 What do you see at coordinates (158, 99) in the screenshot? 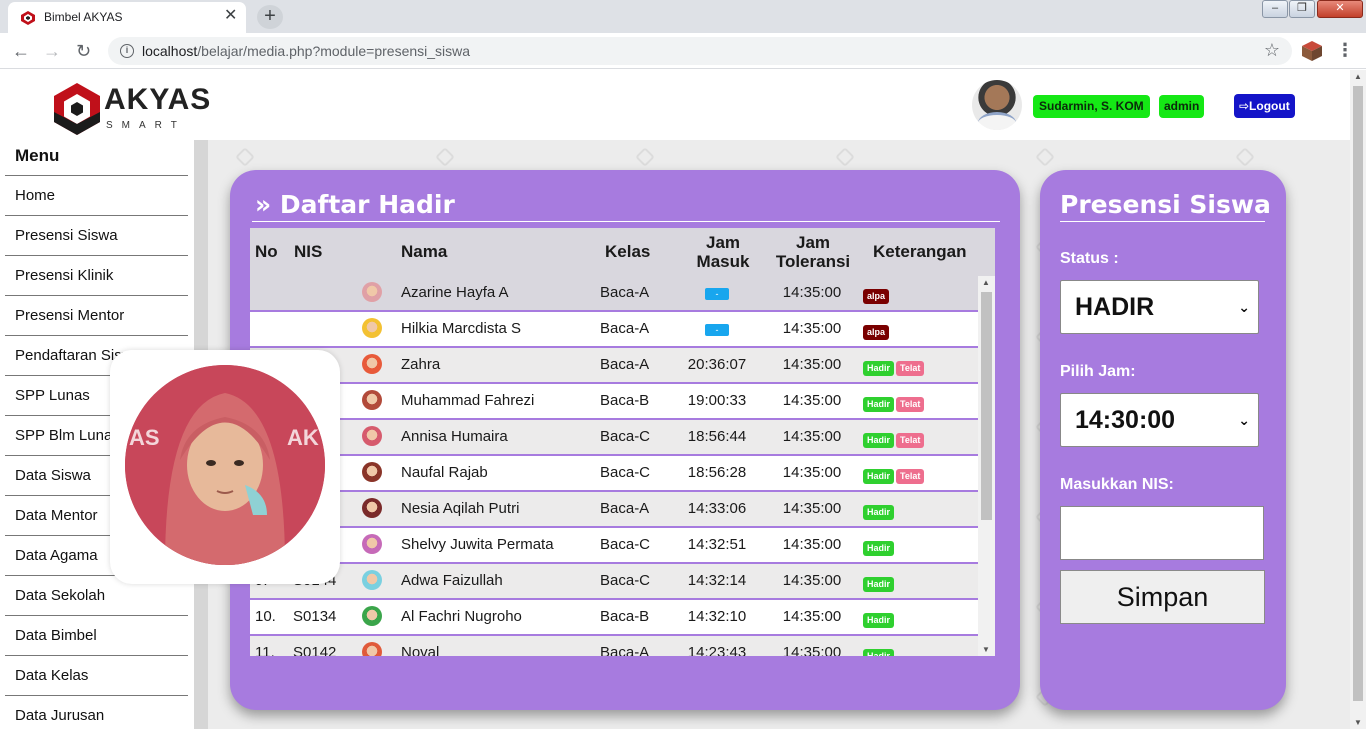
I see `logo-text: AKYAS` at bounding box center [158, 99].